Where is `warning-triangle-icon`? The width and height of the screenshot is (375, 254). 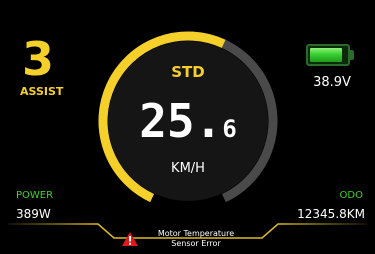 warning-triangle-icon is located at coordinates (130, 239).